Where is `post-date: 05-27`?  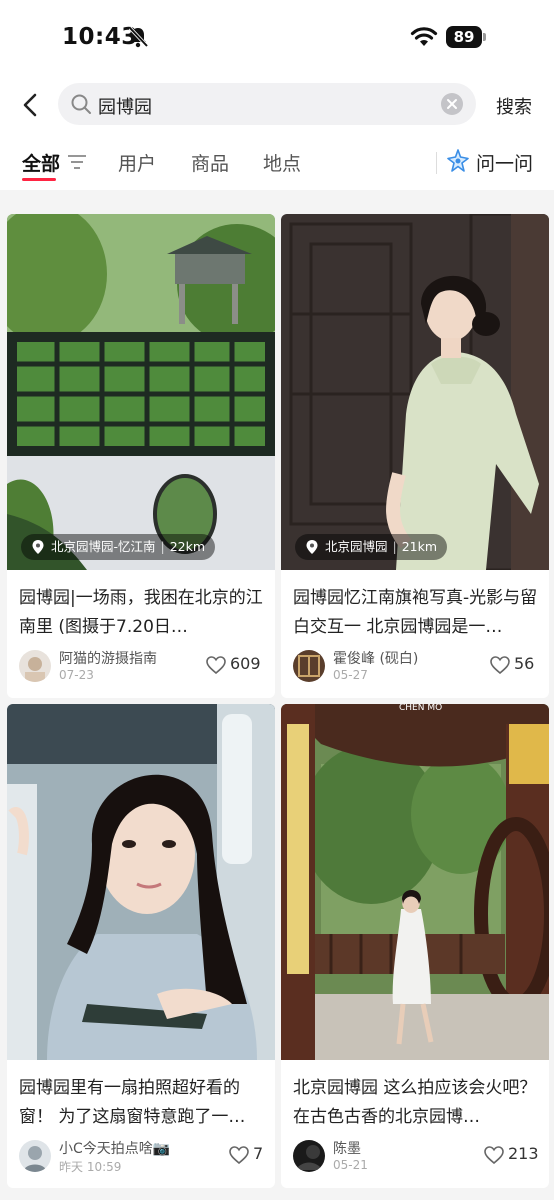
post-date: 05-27 is located at coordinates (350, 675).